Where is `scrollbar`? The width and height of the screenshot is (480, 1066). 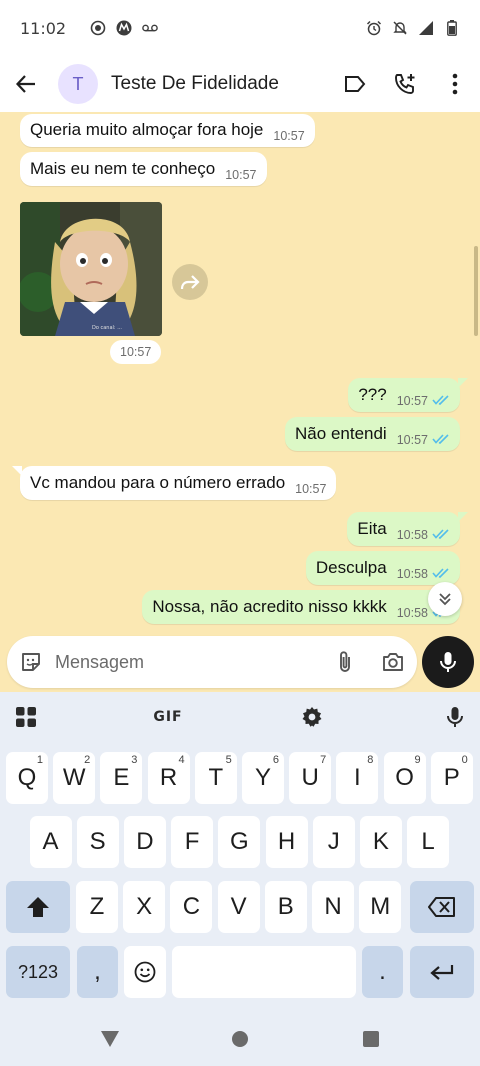
scrollbar is located at coordinates (476, 291).